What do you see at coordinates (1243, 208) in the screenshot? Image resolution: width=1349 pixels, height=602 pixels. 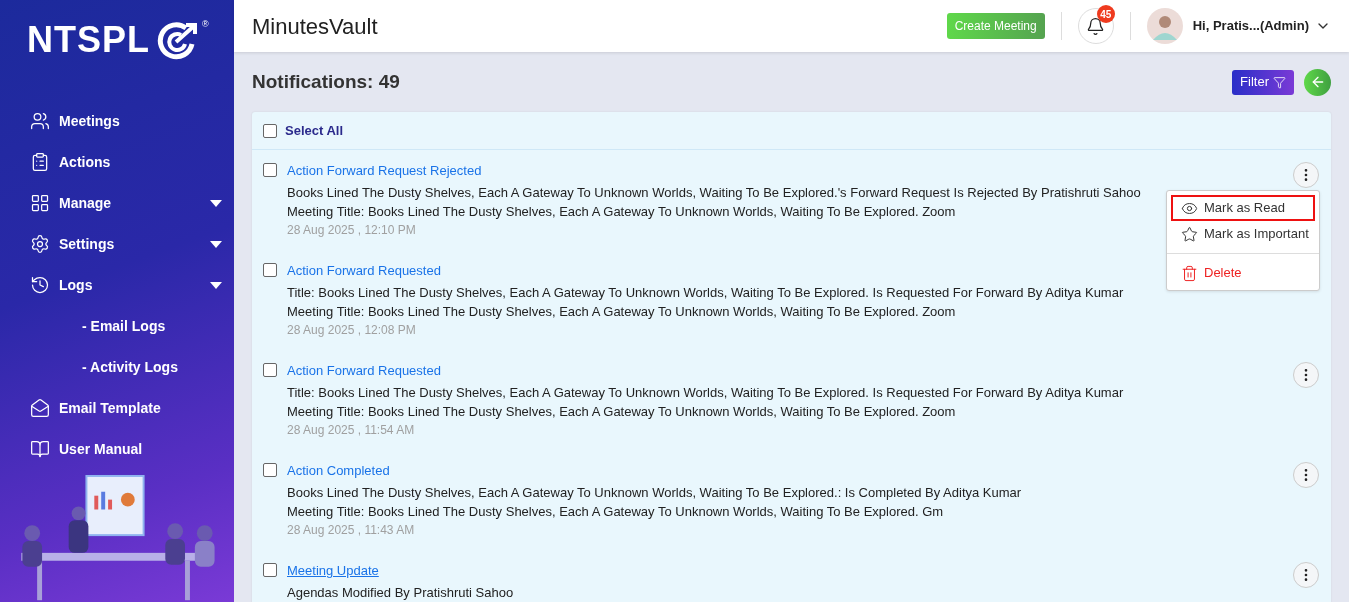 I see `menu-item: Mark as Read` at bounding box center [1243, 208].